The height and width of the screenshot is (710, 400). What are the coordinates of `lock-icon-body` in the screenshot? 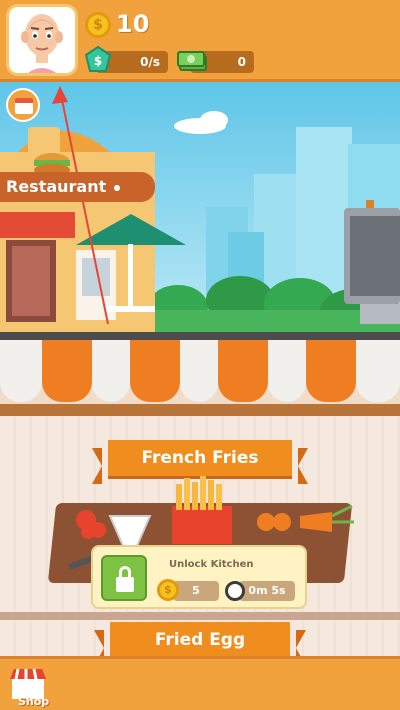 It's located at (125, 584).